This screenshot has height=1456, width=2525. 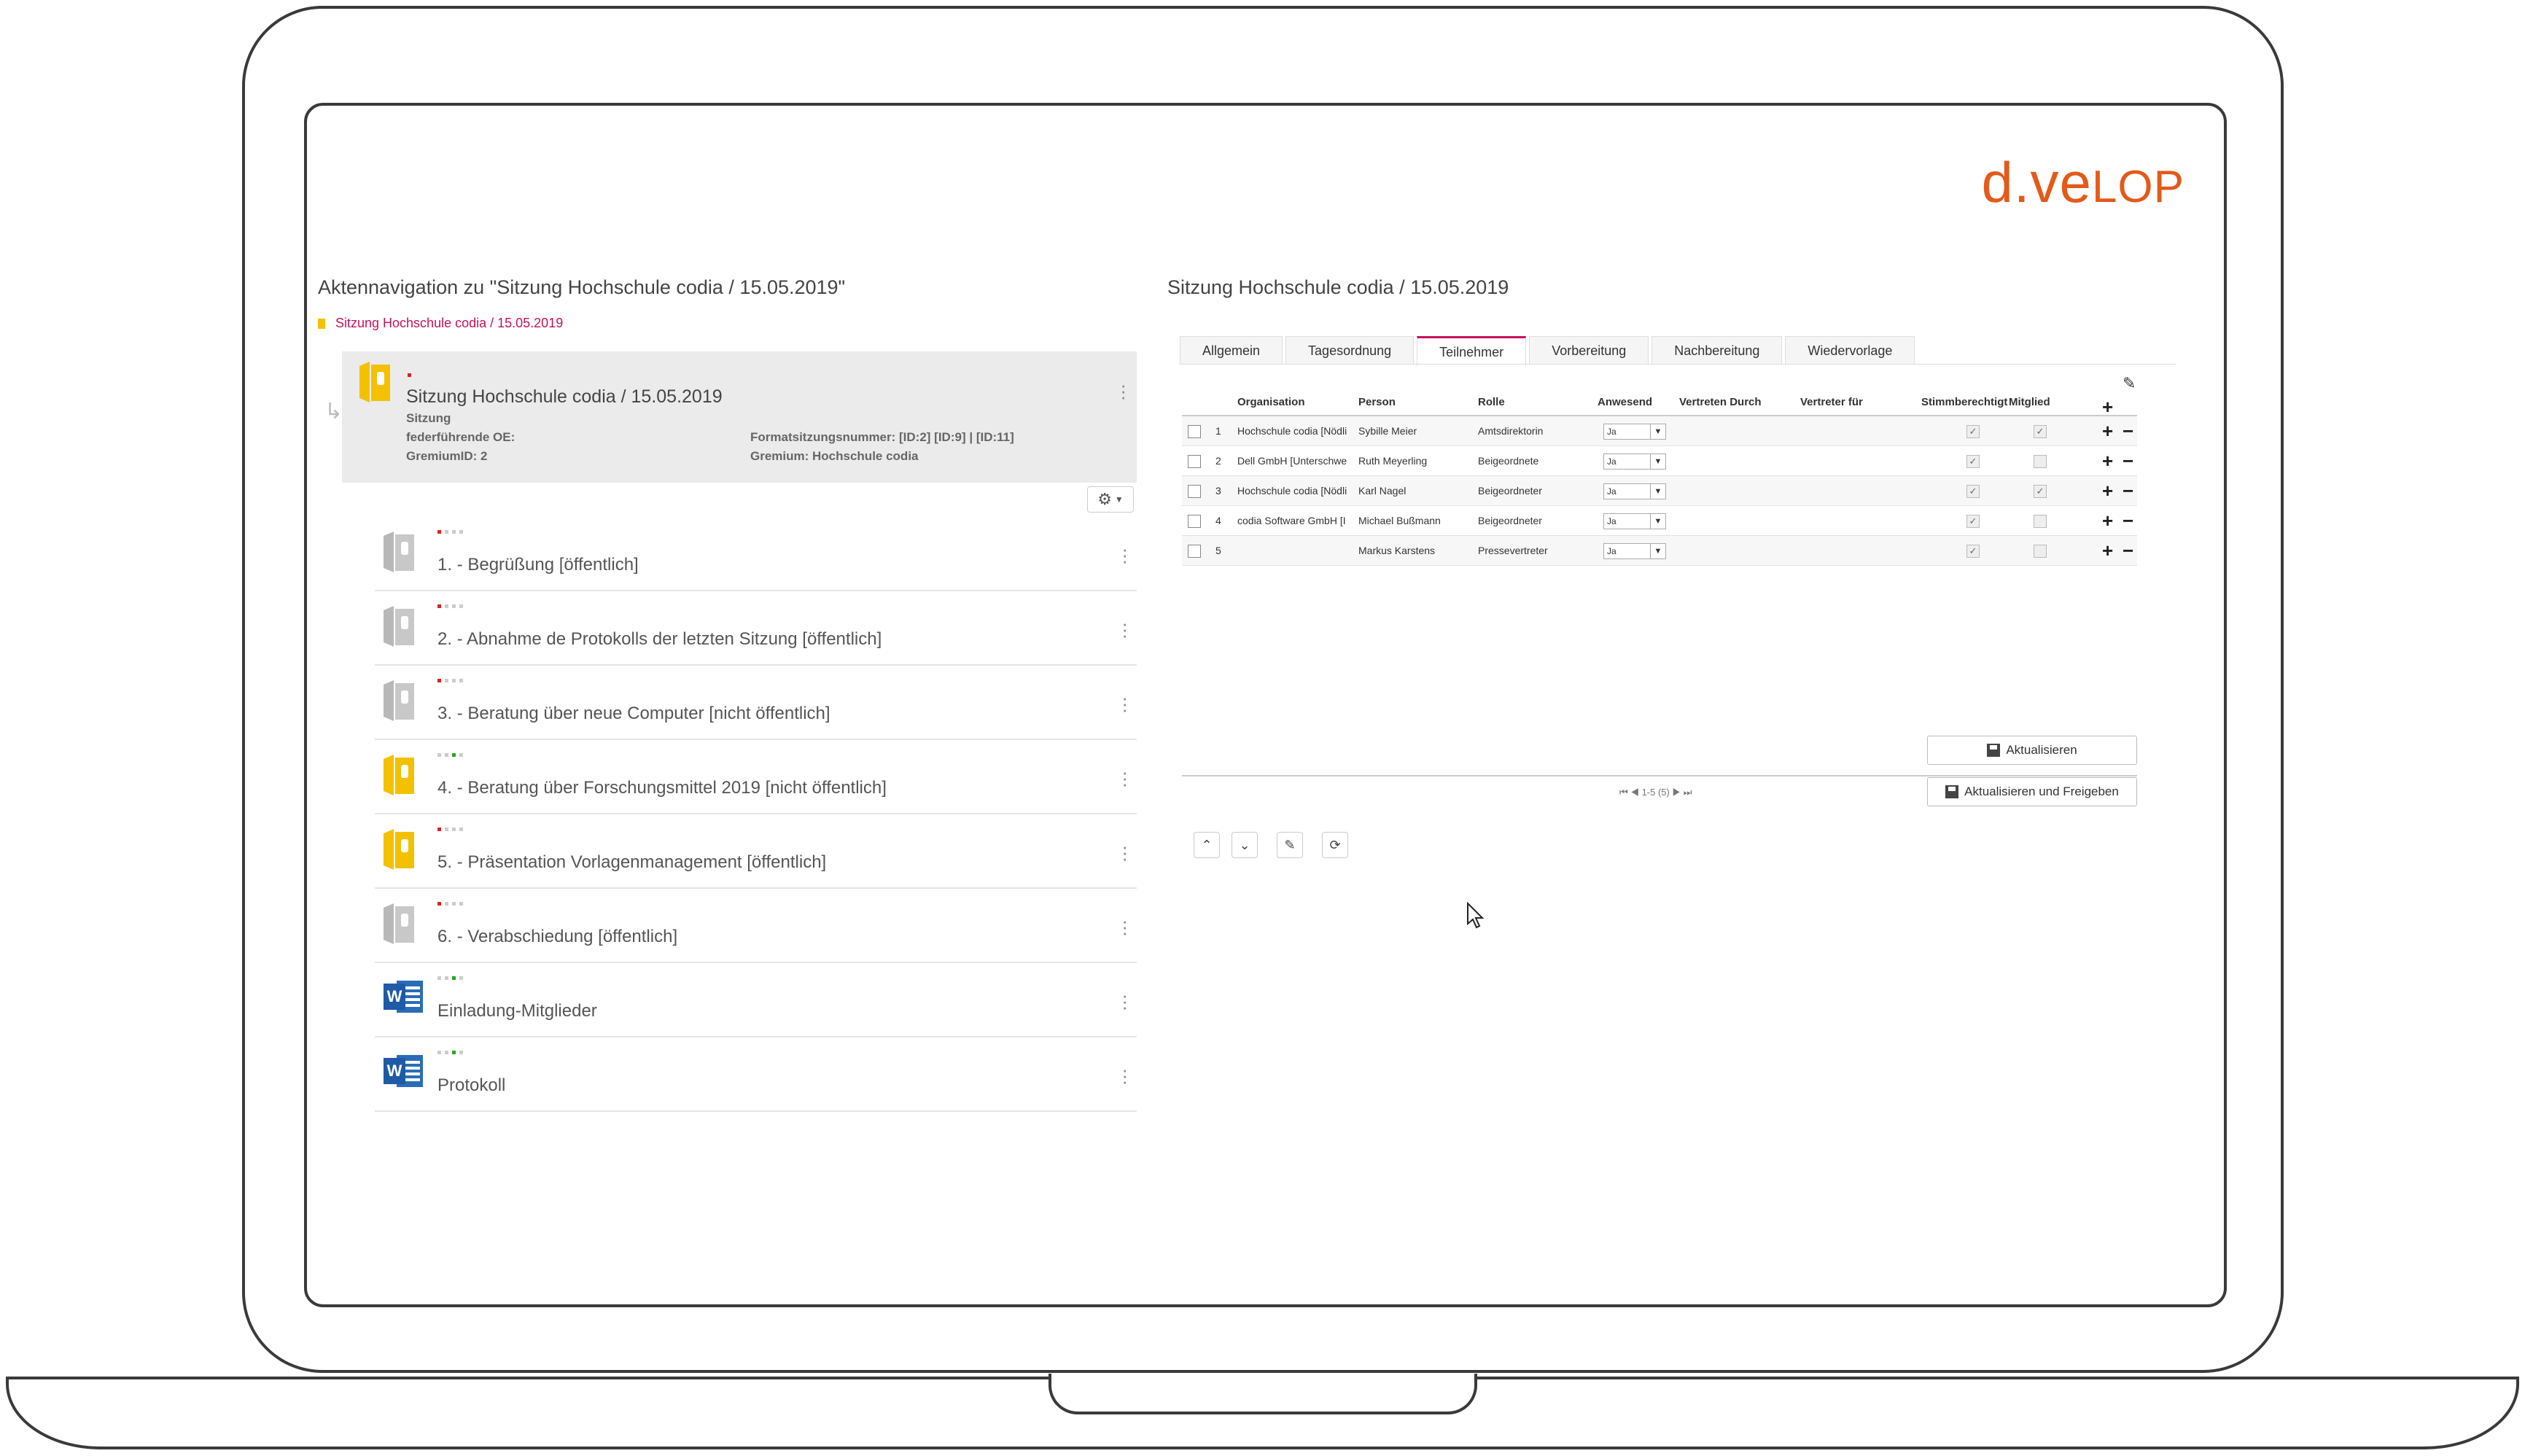 What do you see at coordinates (1350, 350) in the screenshot?
I see `tab-tagesordnung: Tagesordnung` at bounding box center [1350, 350].